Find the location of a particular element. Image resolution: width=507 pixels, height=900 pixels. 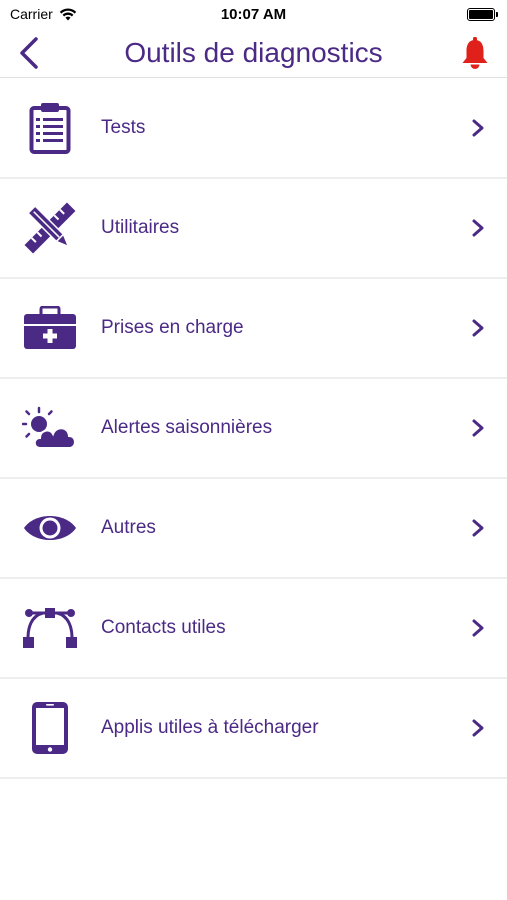

pencil-ruler-icon is located at coordinates (50, 228).